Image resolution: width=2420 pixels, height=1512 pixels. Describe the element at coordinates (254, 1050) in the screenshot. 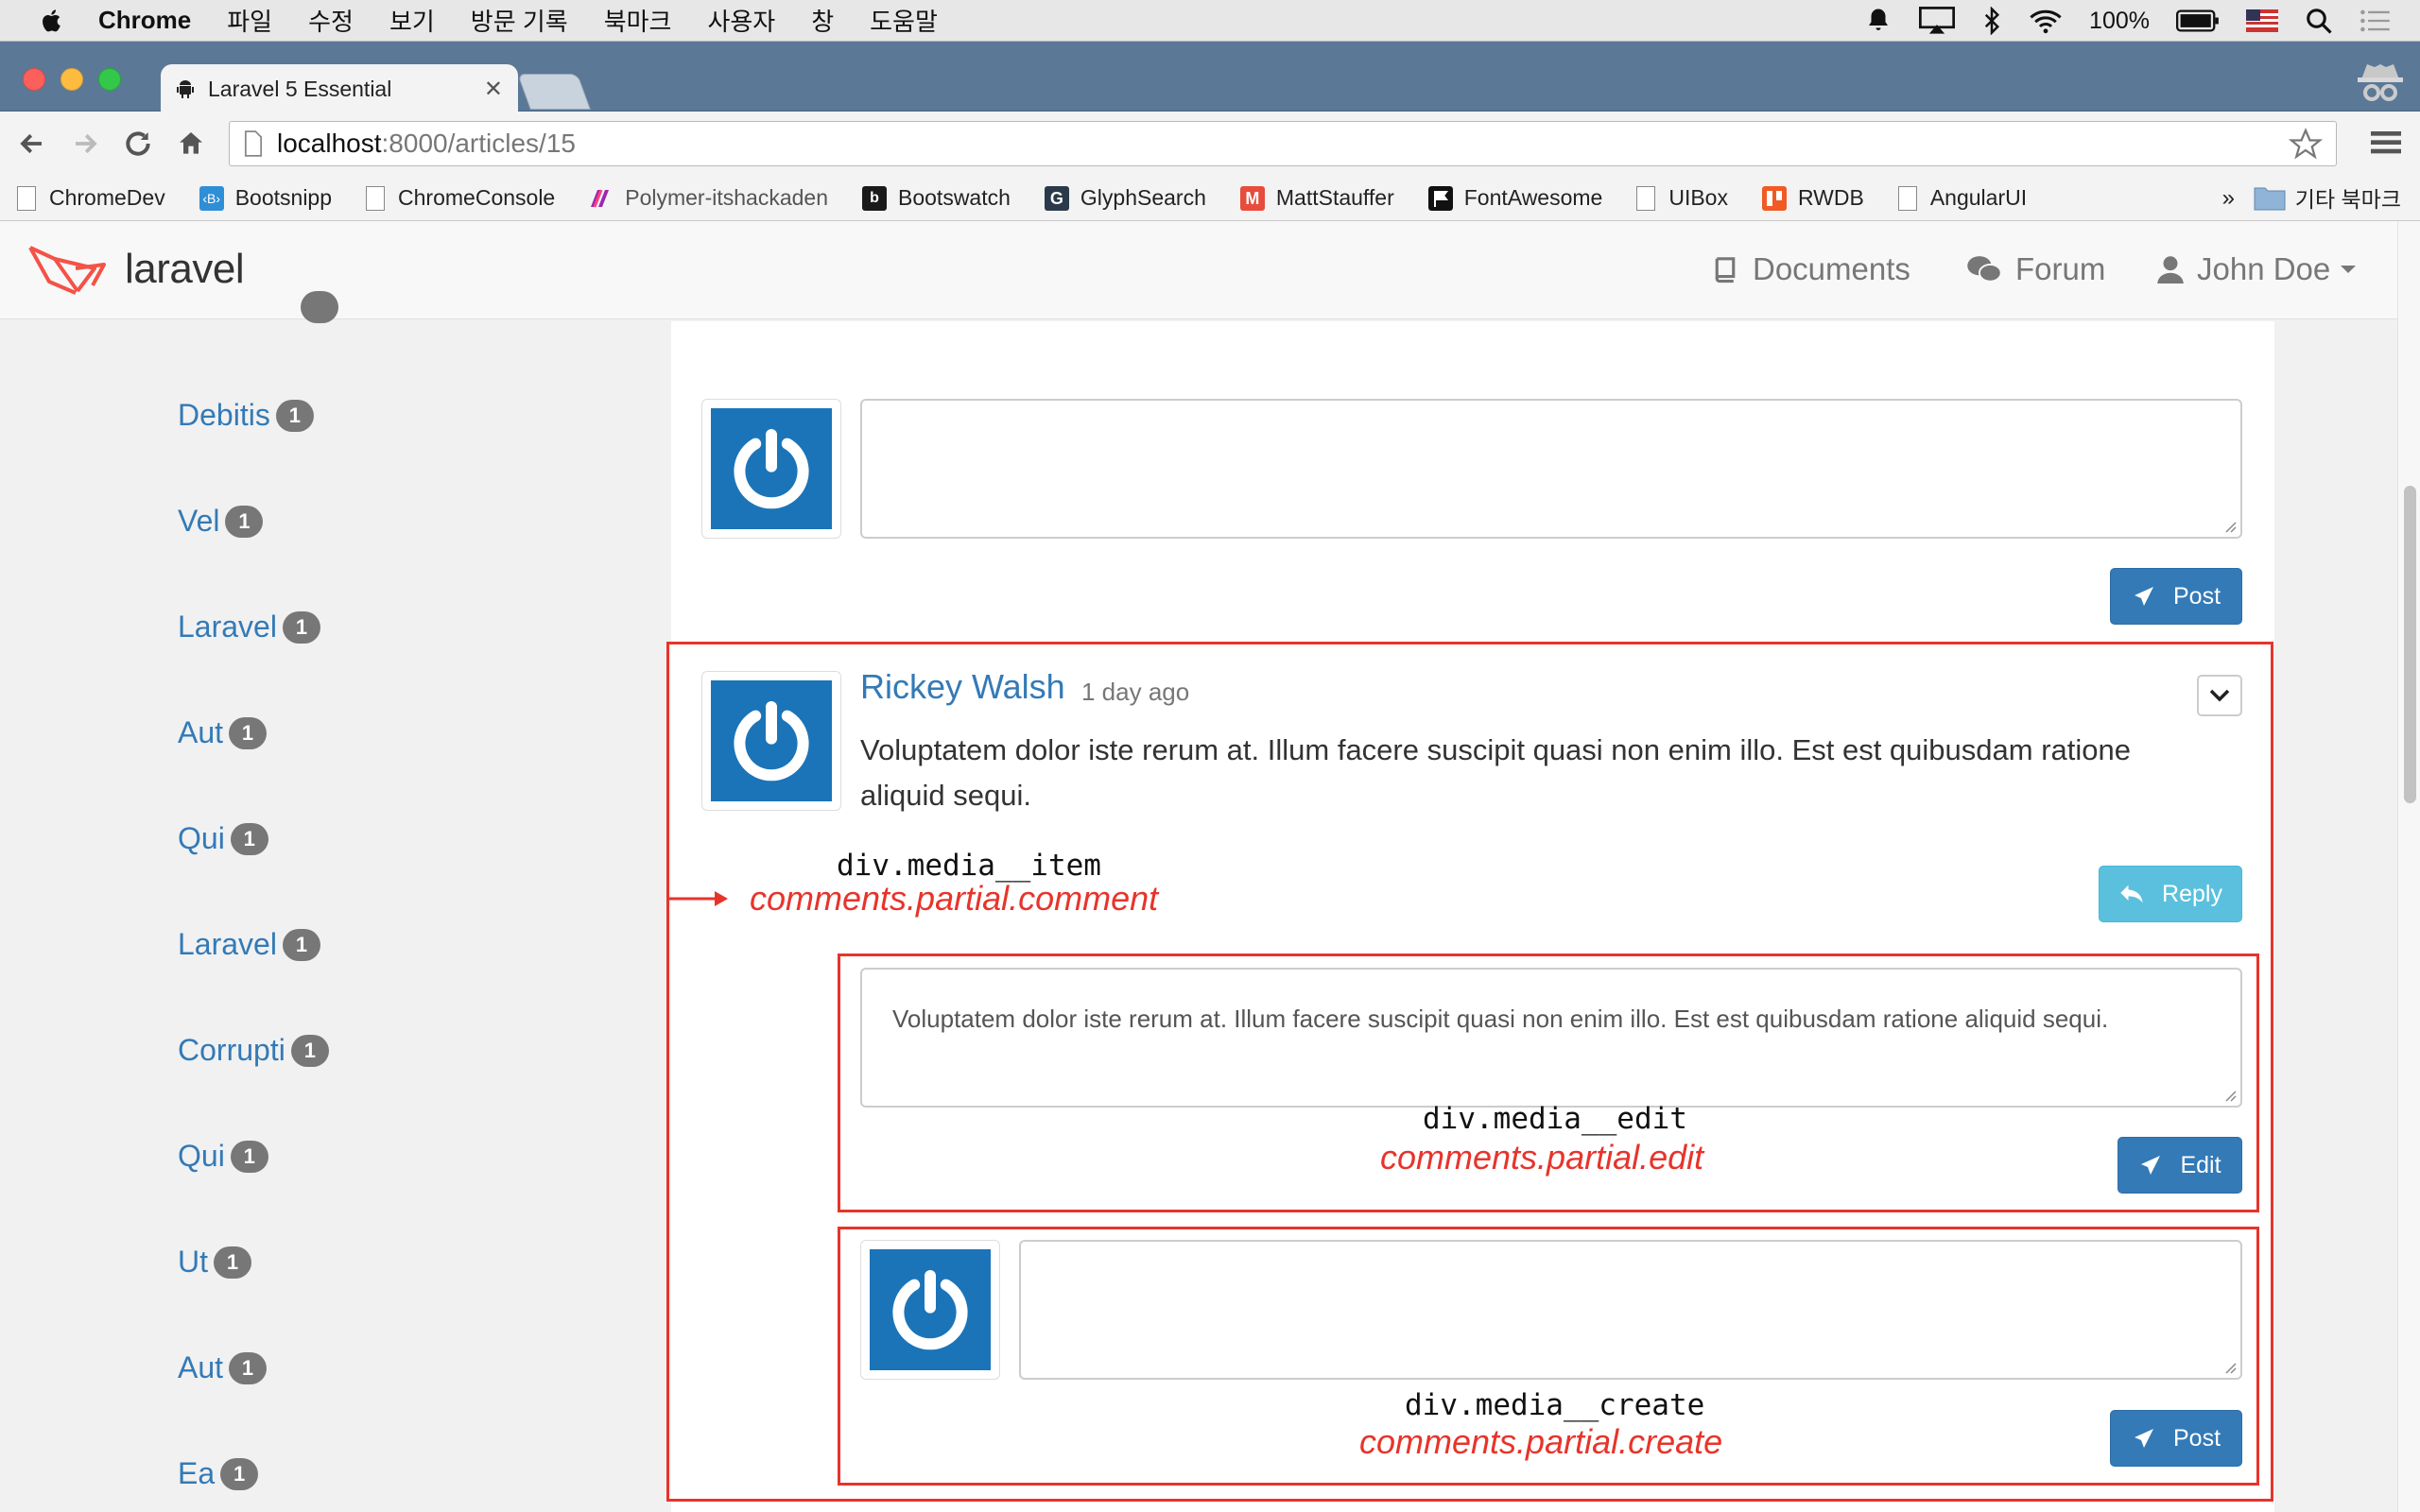

I see `tag-item: Corrupti 1` at that location.